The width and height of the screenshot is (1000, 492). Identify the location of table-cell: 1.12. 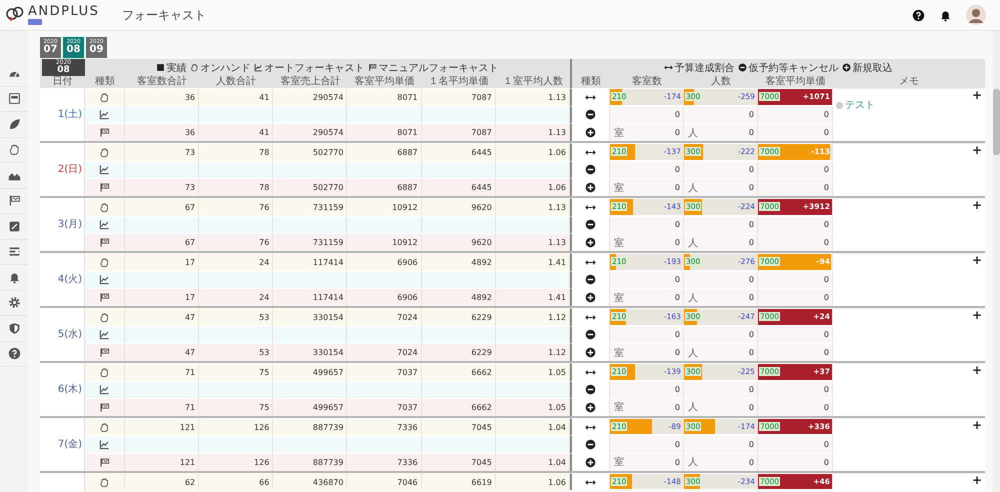
(533, 352).